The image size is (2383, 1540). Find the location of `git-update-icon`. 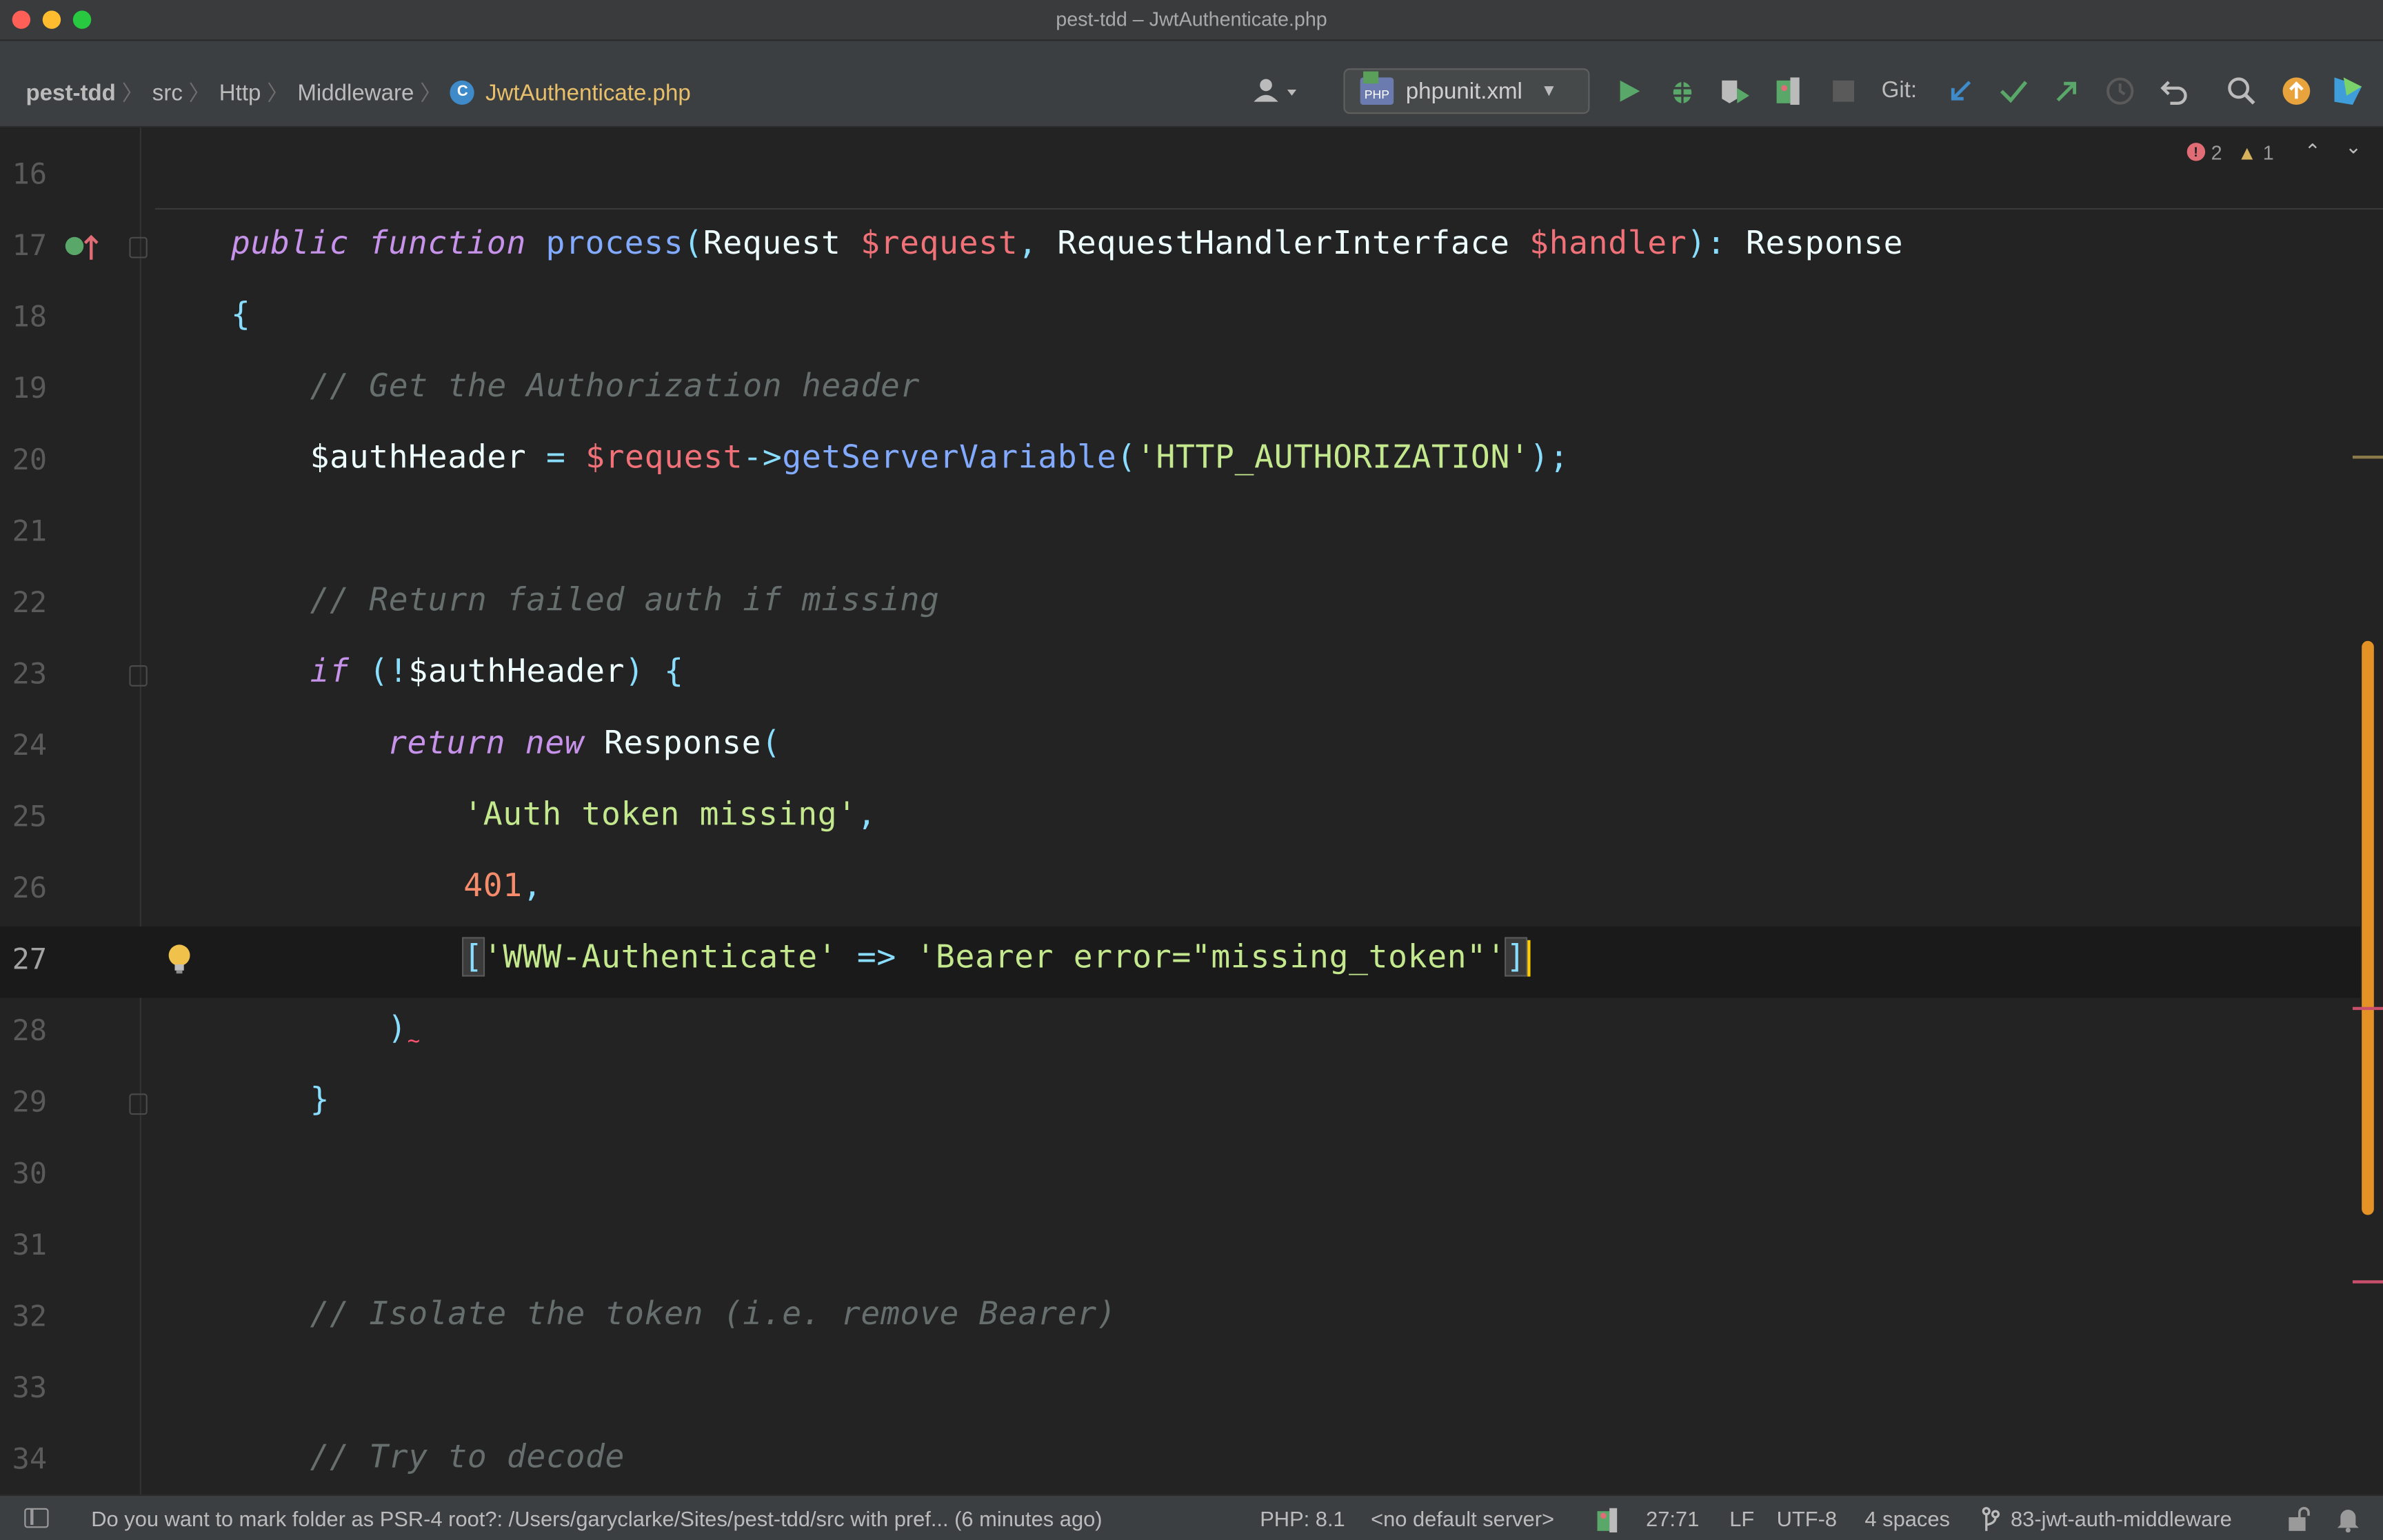

git-update-icon is located at coordinates (1960, 91).